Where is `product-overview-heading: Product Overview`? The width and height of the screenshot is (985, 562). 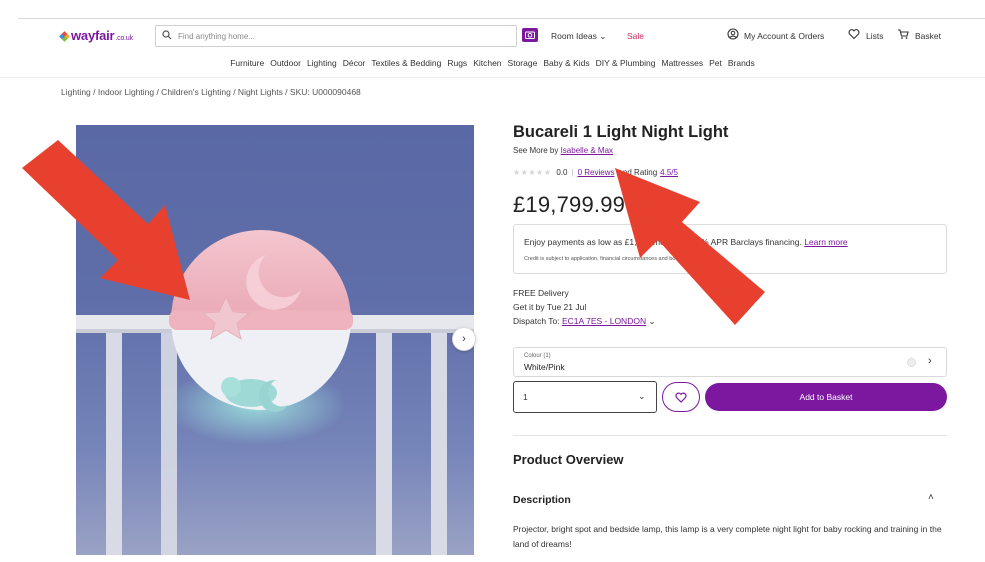 product-overview-heading: Product Overview is located at coordinates (568, 459).